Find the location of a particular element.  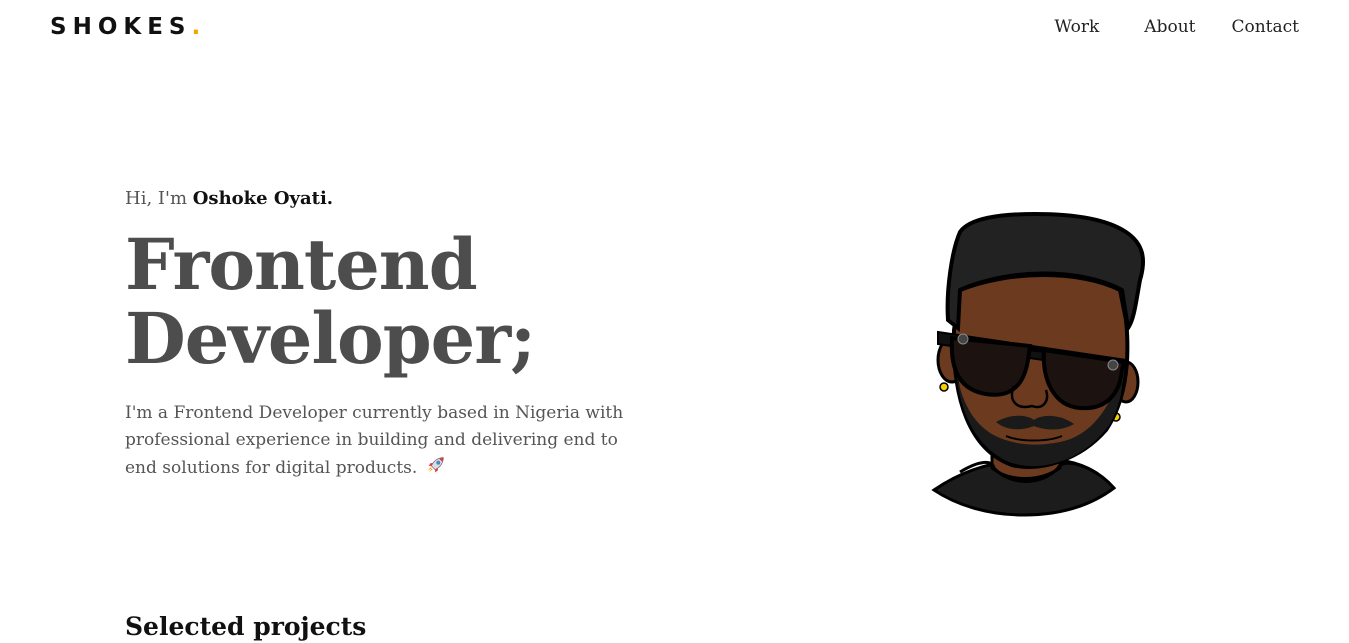

selected-projects-heading: Selected projects is located at coordinates (246, 626).